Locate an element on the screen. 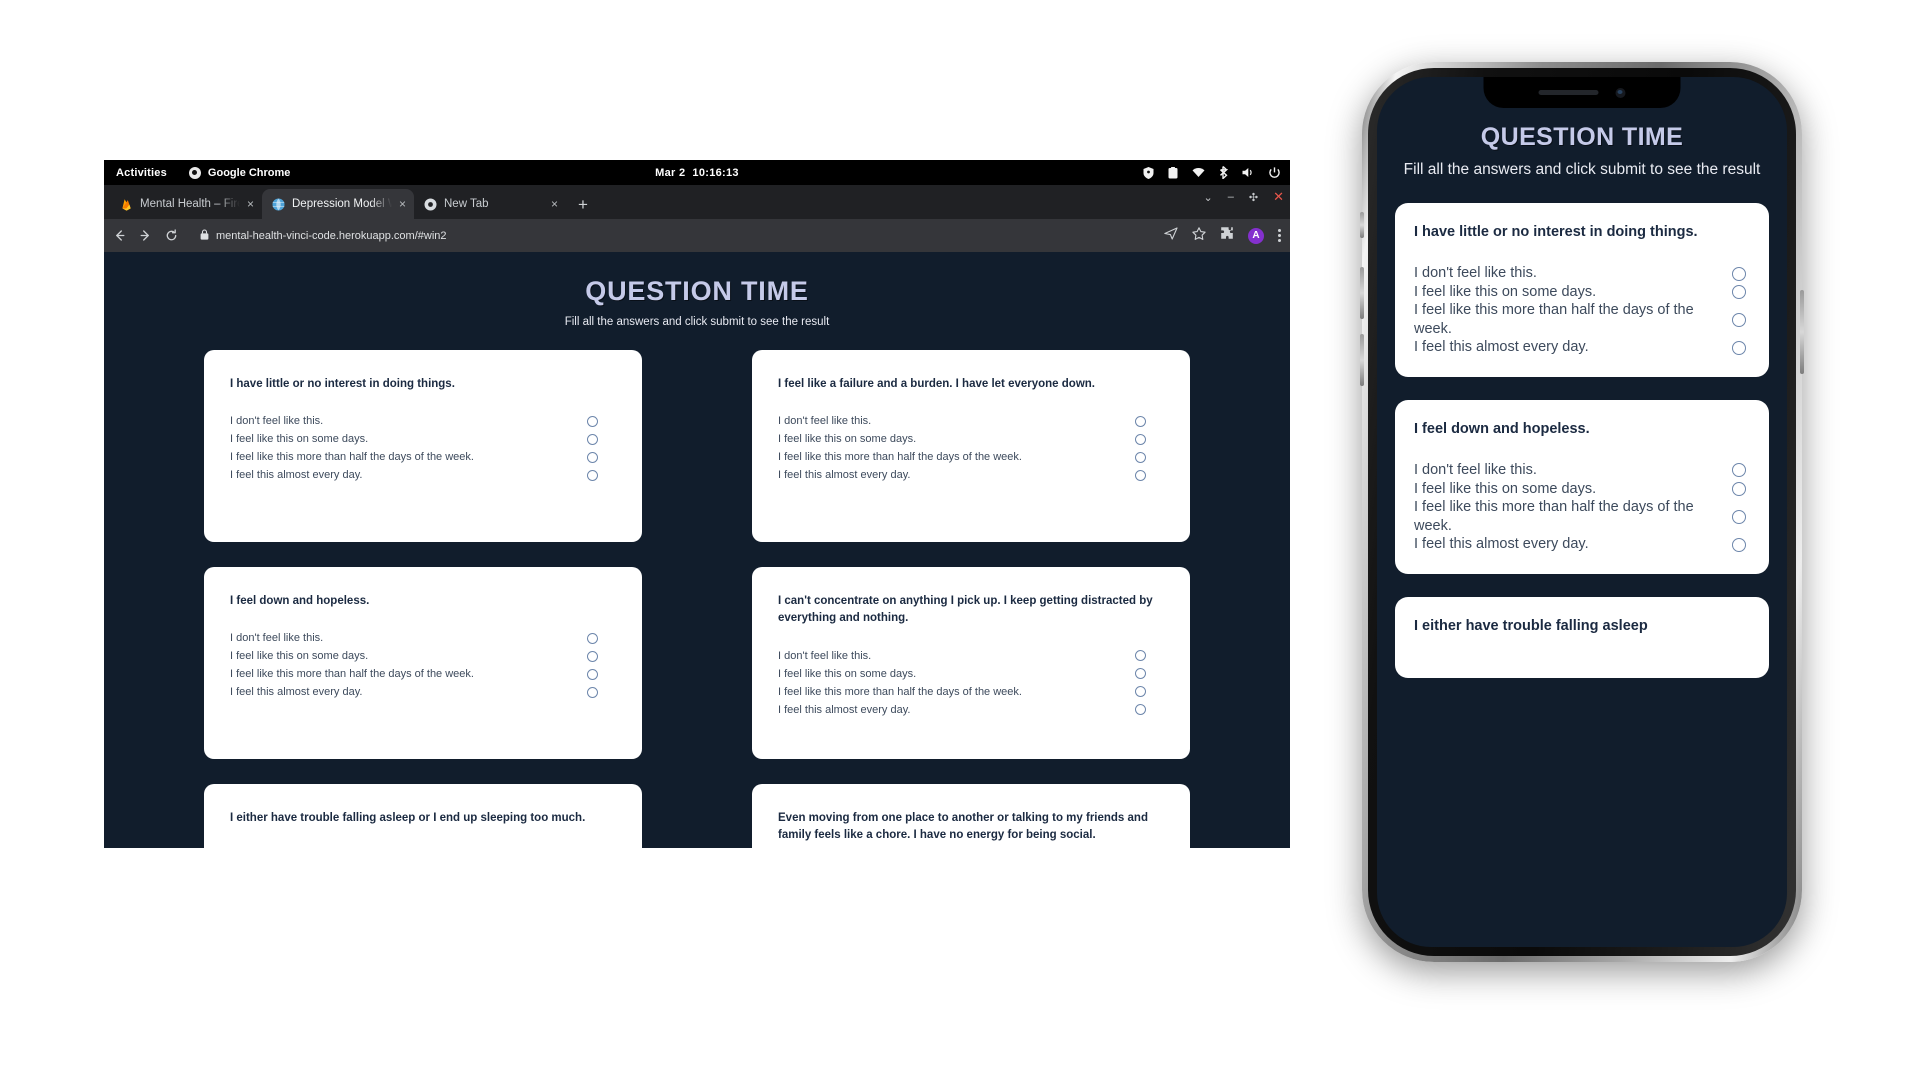 The height and width of the screenshot is (1080, 1920). back-arrow-icon is located at coordinates (119, 235).